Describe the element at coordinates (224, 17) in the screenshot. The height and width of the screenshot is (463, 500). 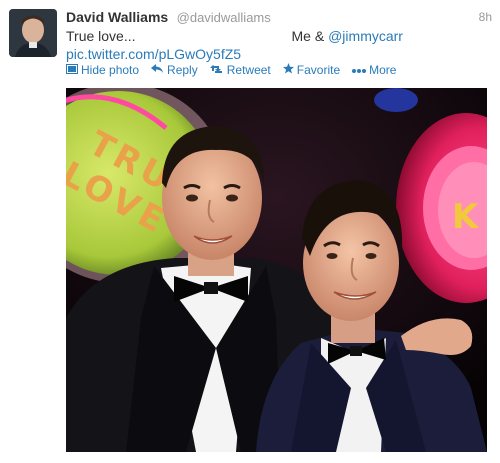
I see `user-handle: @davidwalliams` at that location.